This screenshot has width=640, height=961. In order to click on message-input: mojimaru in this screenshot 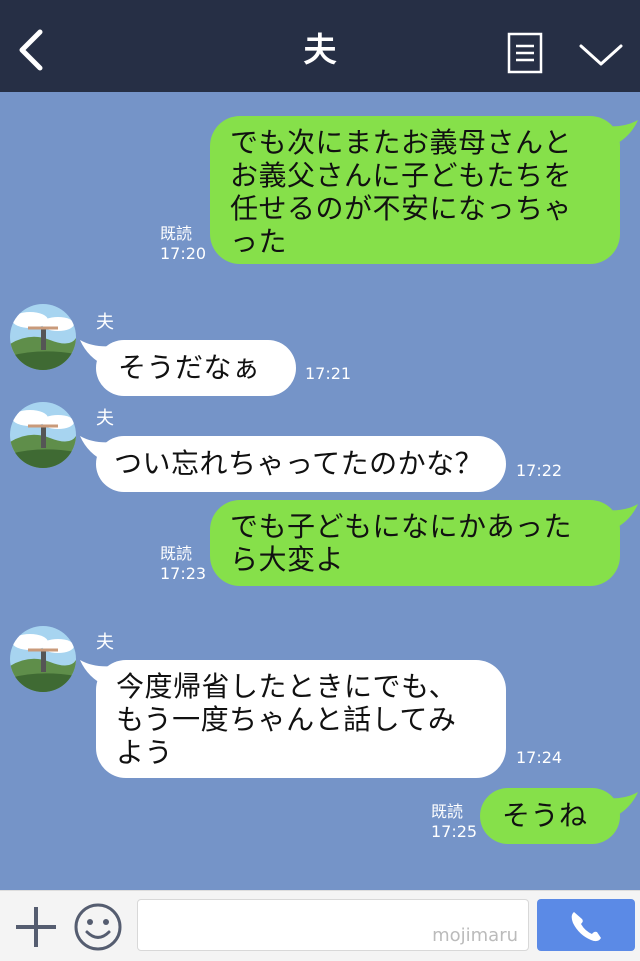, I will do `click(333, 925)`.